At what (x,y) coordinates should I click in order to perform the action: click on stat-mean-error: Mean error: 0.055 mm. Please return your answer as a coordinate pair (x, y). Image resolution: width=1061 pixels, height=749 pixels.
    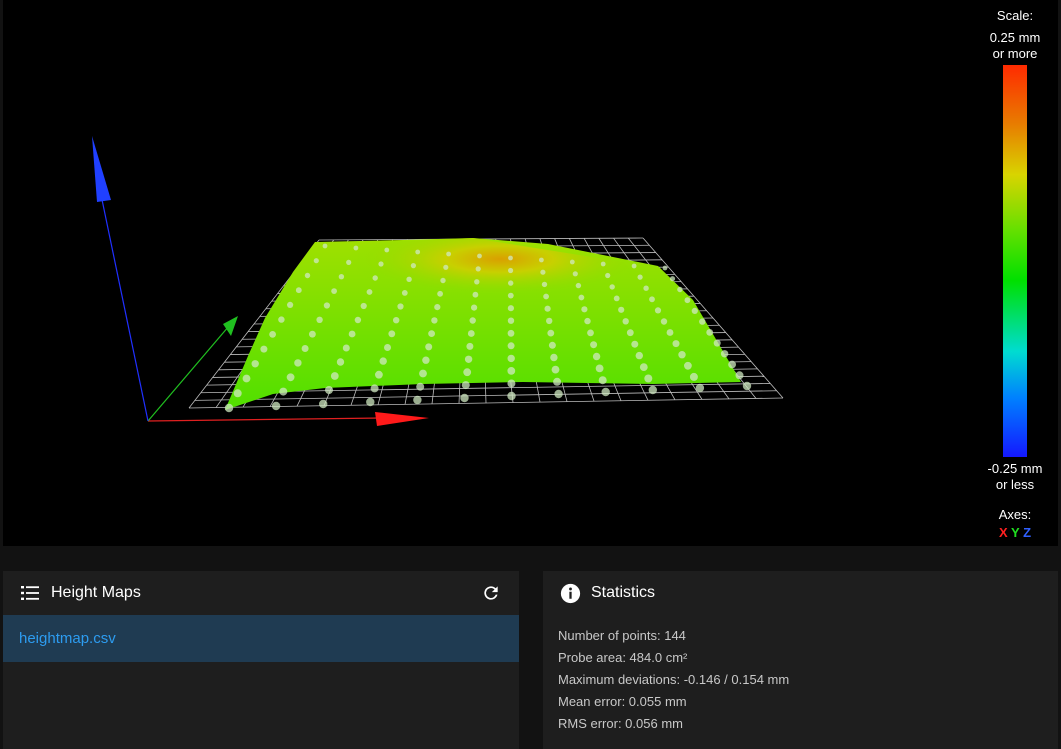
    Looking at the image, I should click on (622, 701).